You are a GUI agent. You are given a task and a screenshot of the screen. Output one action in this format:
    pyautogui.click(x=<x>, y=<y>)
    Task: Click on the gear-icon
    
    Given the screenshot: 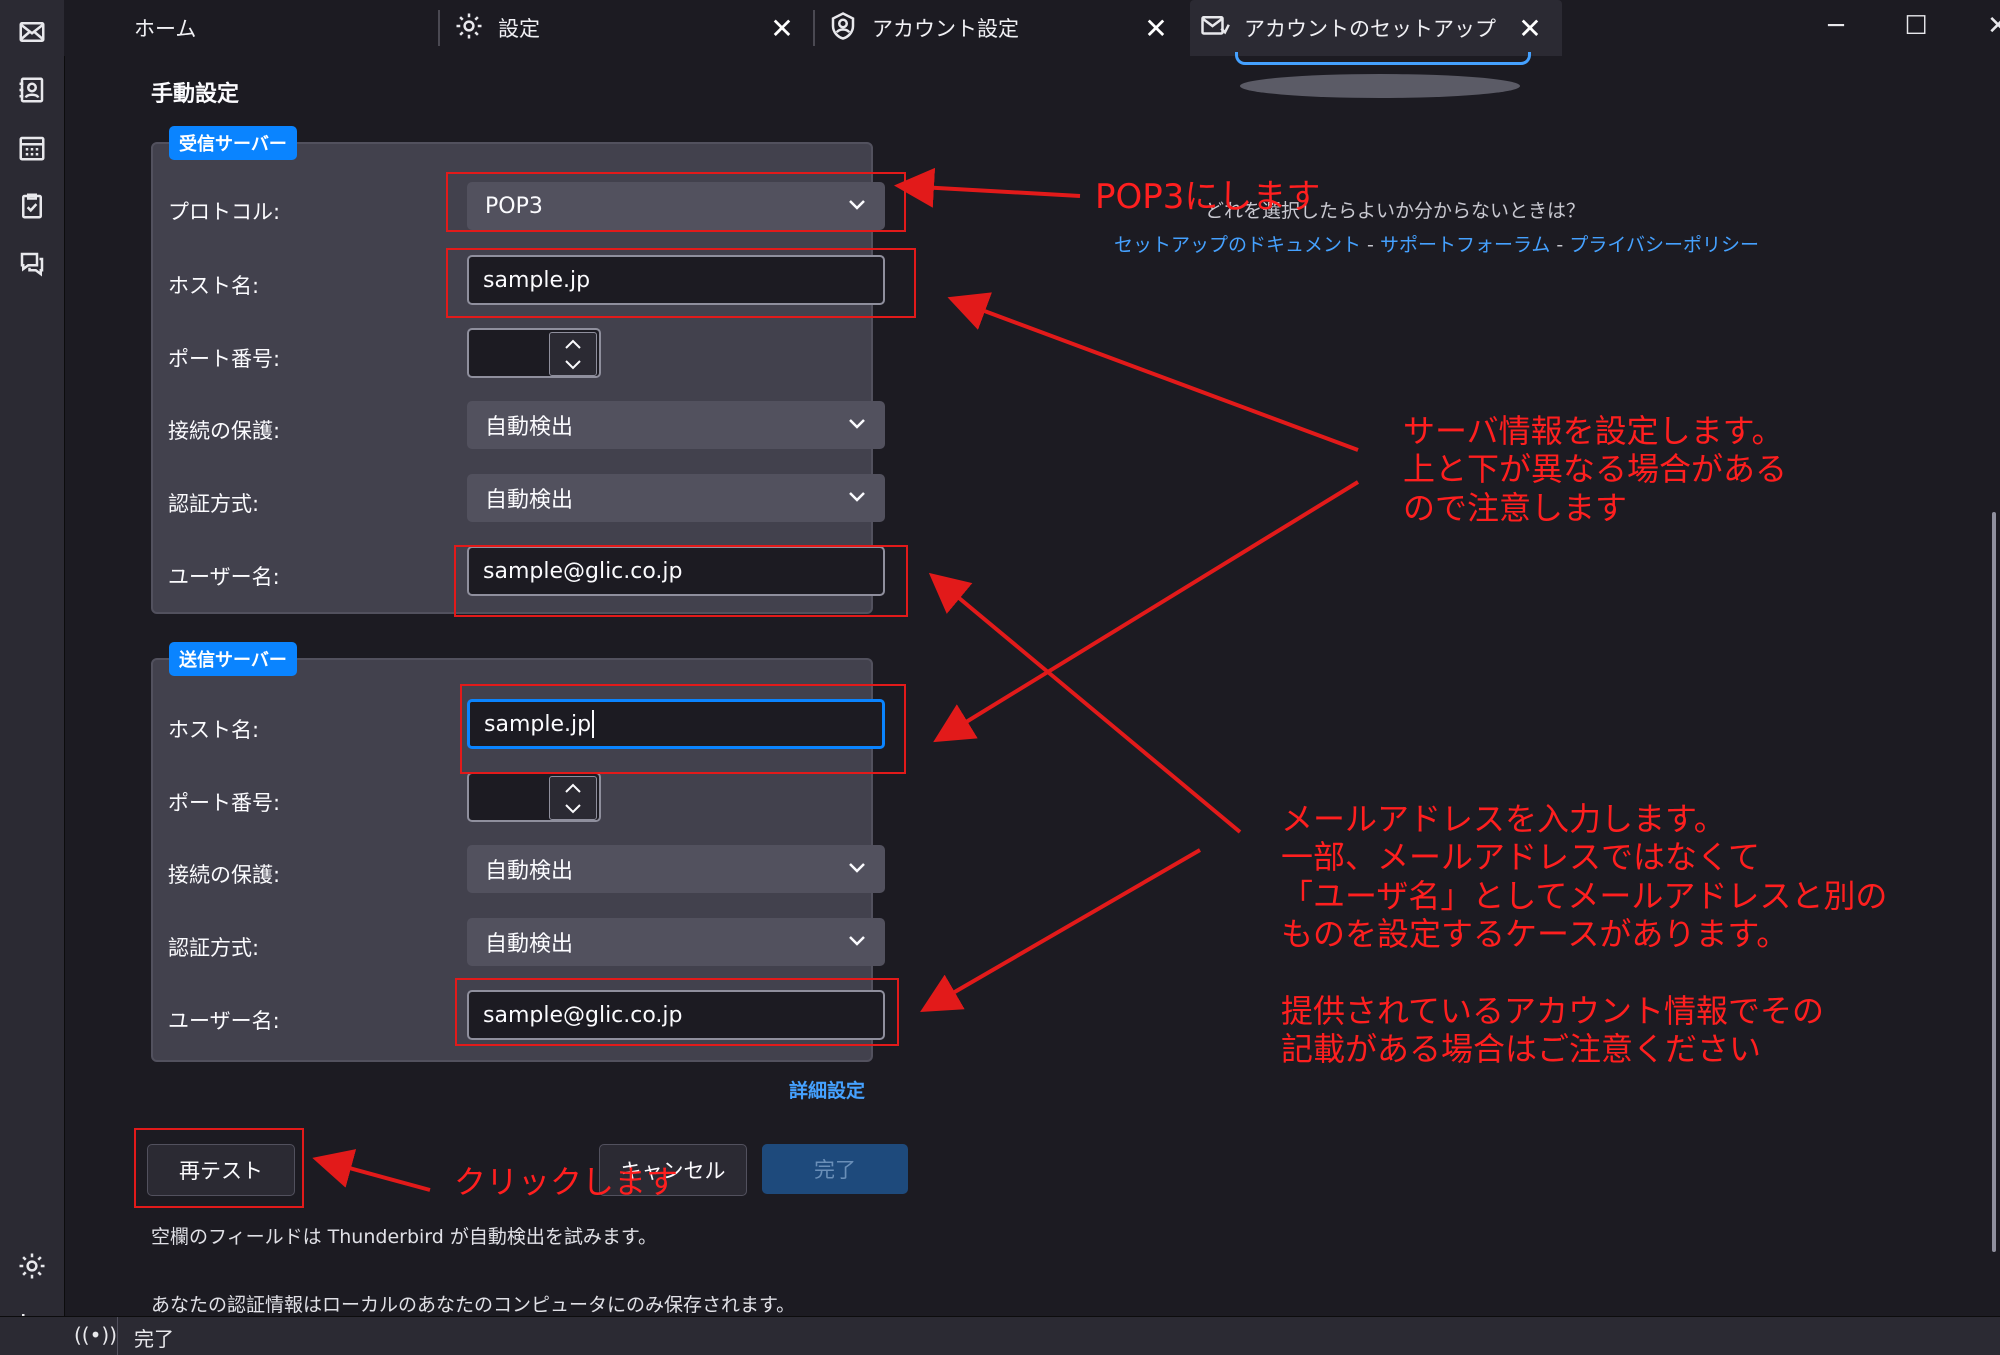 What is the action you would take?
    pyautogui.click(x=469, y=28)
    